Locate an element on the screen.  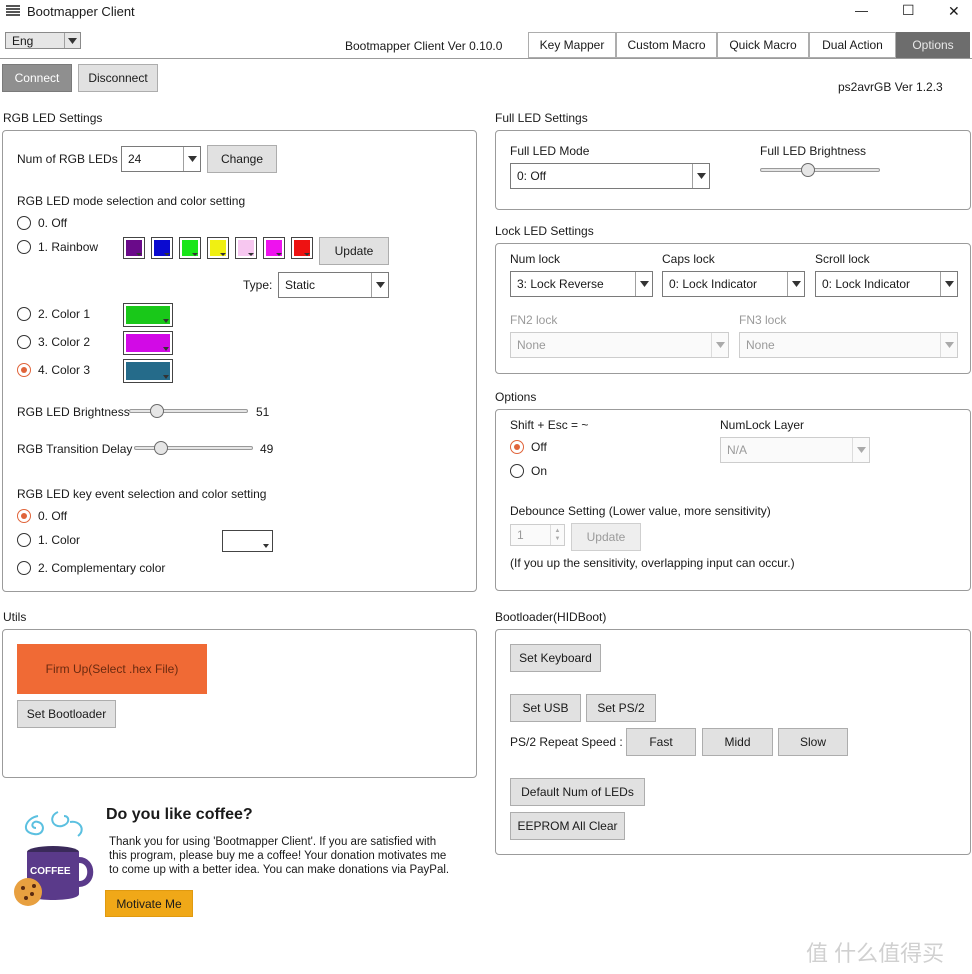
options-title: Options is located at coordinates (516, 397).